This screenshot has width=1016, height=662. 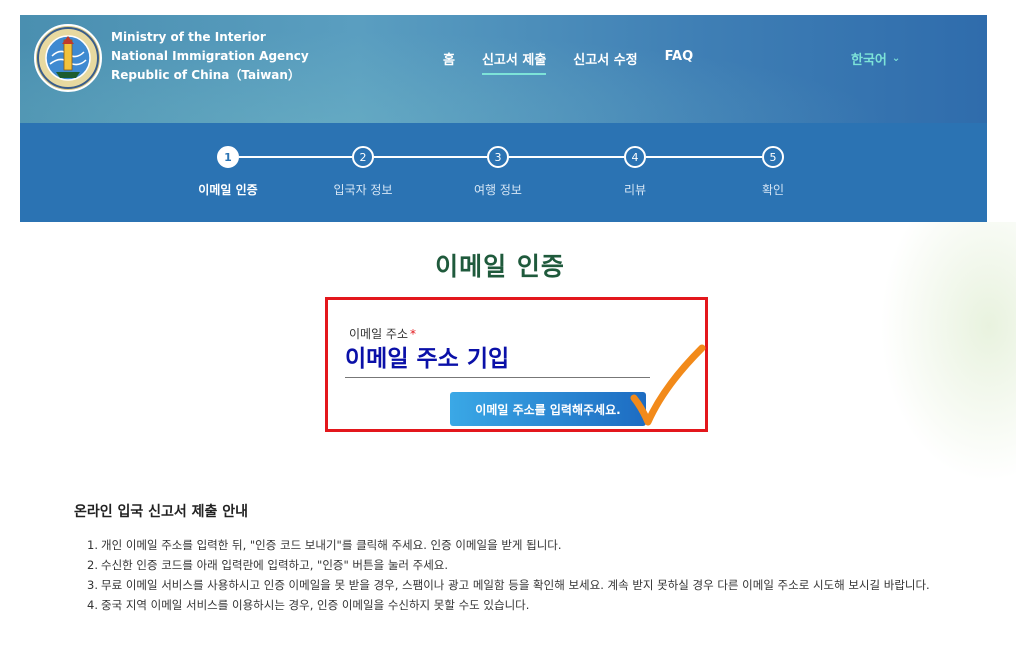 I want to click on guide-item-number: 1., so click(x=92, y=545).